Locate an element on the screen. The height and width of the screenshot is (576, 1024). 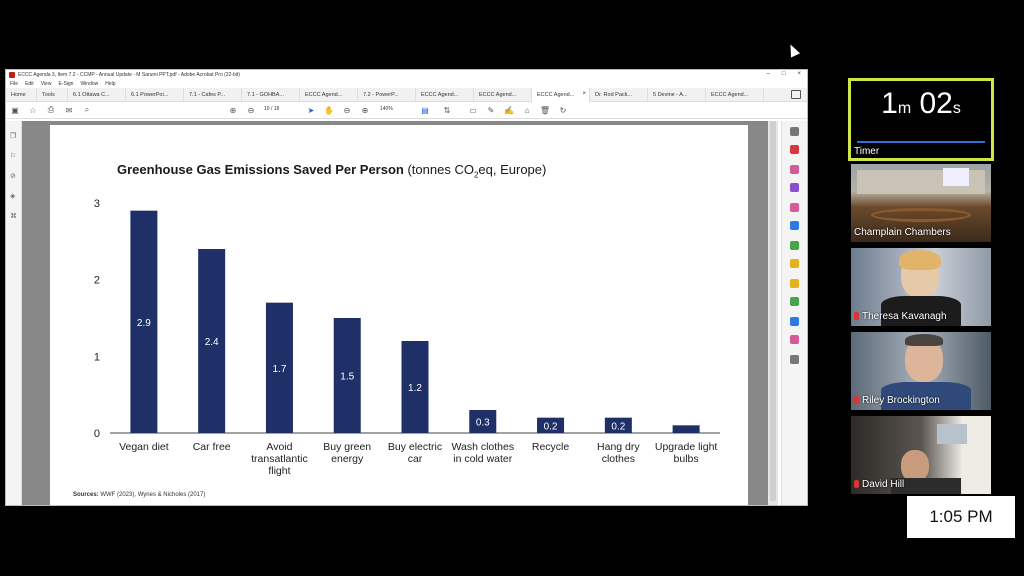
minimize-button: – is located at coordinates (768, 74).